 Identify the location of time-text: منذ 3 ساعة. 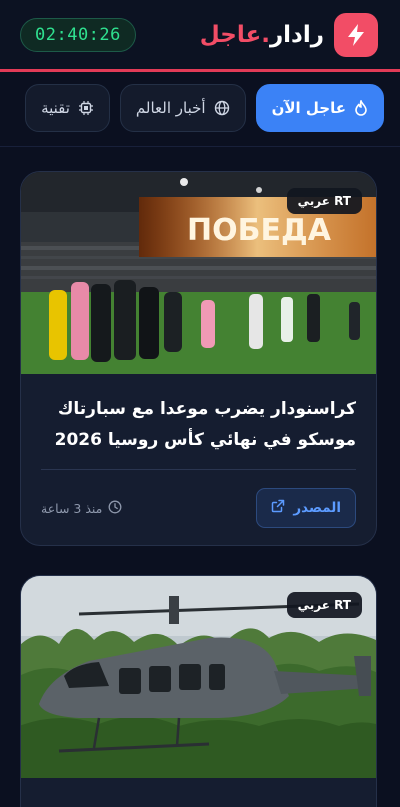
(72, 508).